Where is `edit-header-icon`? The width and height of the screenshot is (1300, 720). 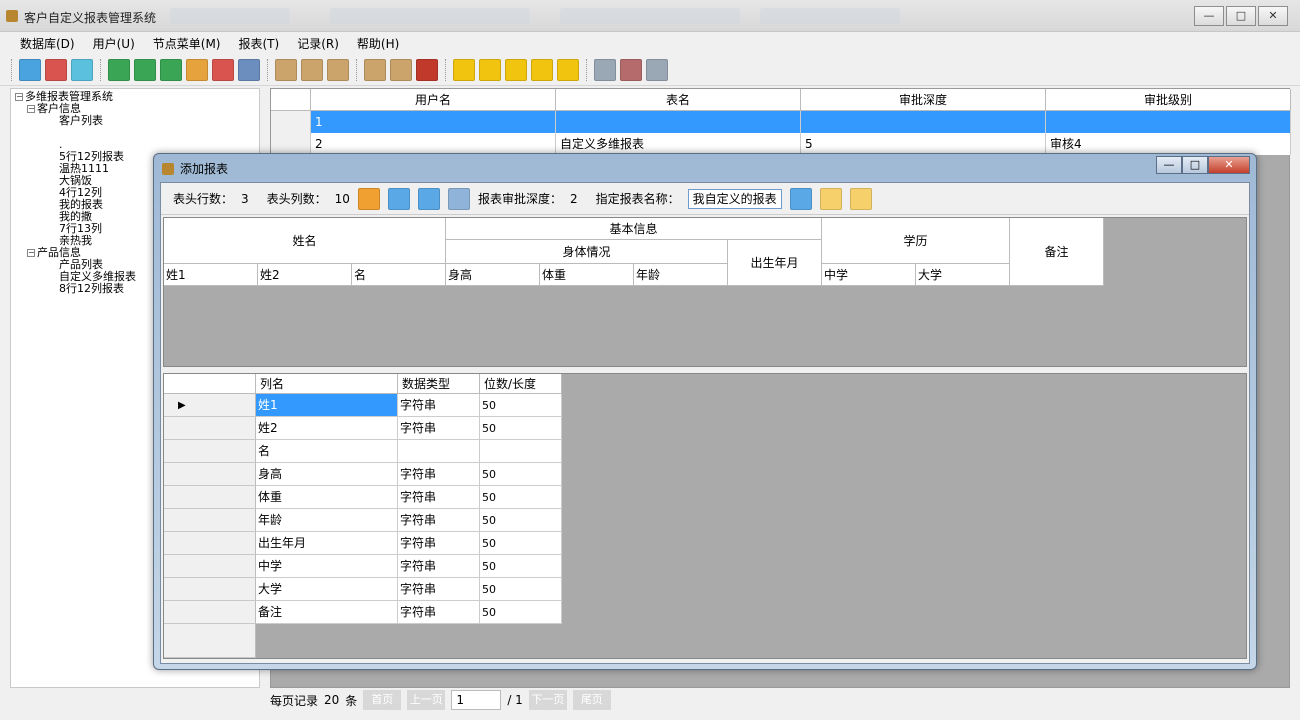 edit-header-icon is located at coordinates (368, 198).